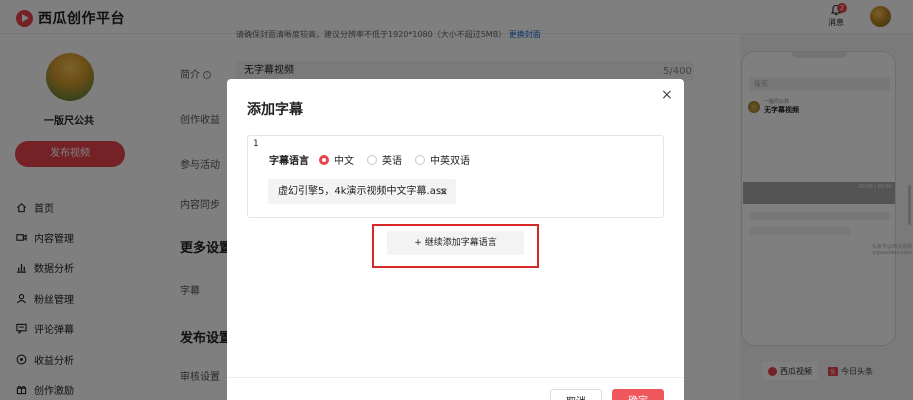 The height and width of the screenshot is (400, 913). I want to click on radio-label: 英语, so click(392, 161).